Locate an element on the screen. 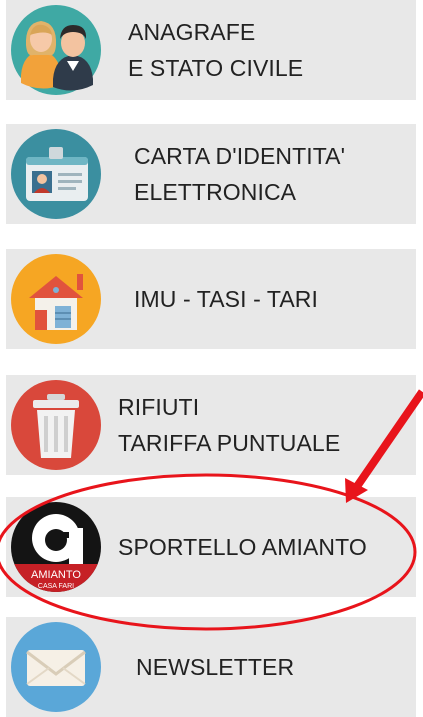  house-icon is located at coordinates (56, 299).